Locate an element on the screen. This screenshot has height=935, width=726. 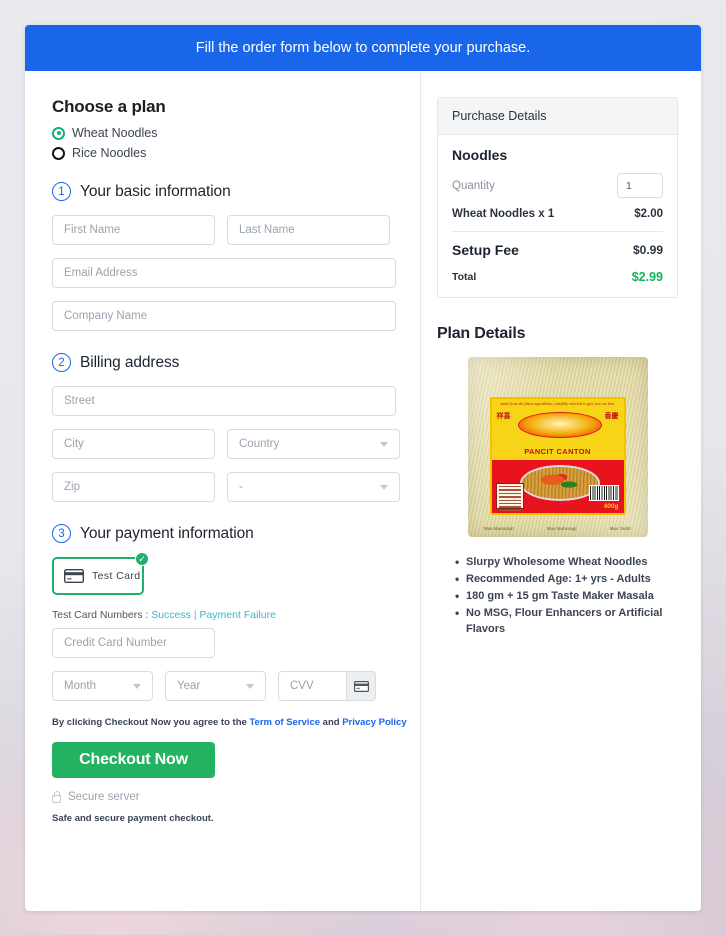
line-item-price: $2.00 is located at coordinates (648, 214).